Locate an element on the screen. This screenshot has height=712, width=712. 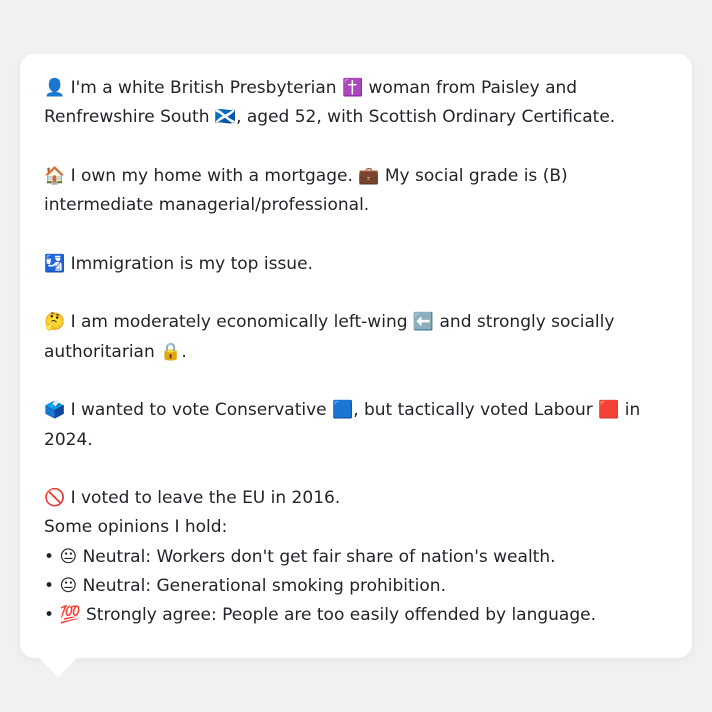
paragraph-text: , but tactically voted Labour is located at coordinates (476, 410).